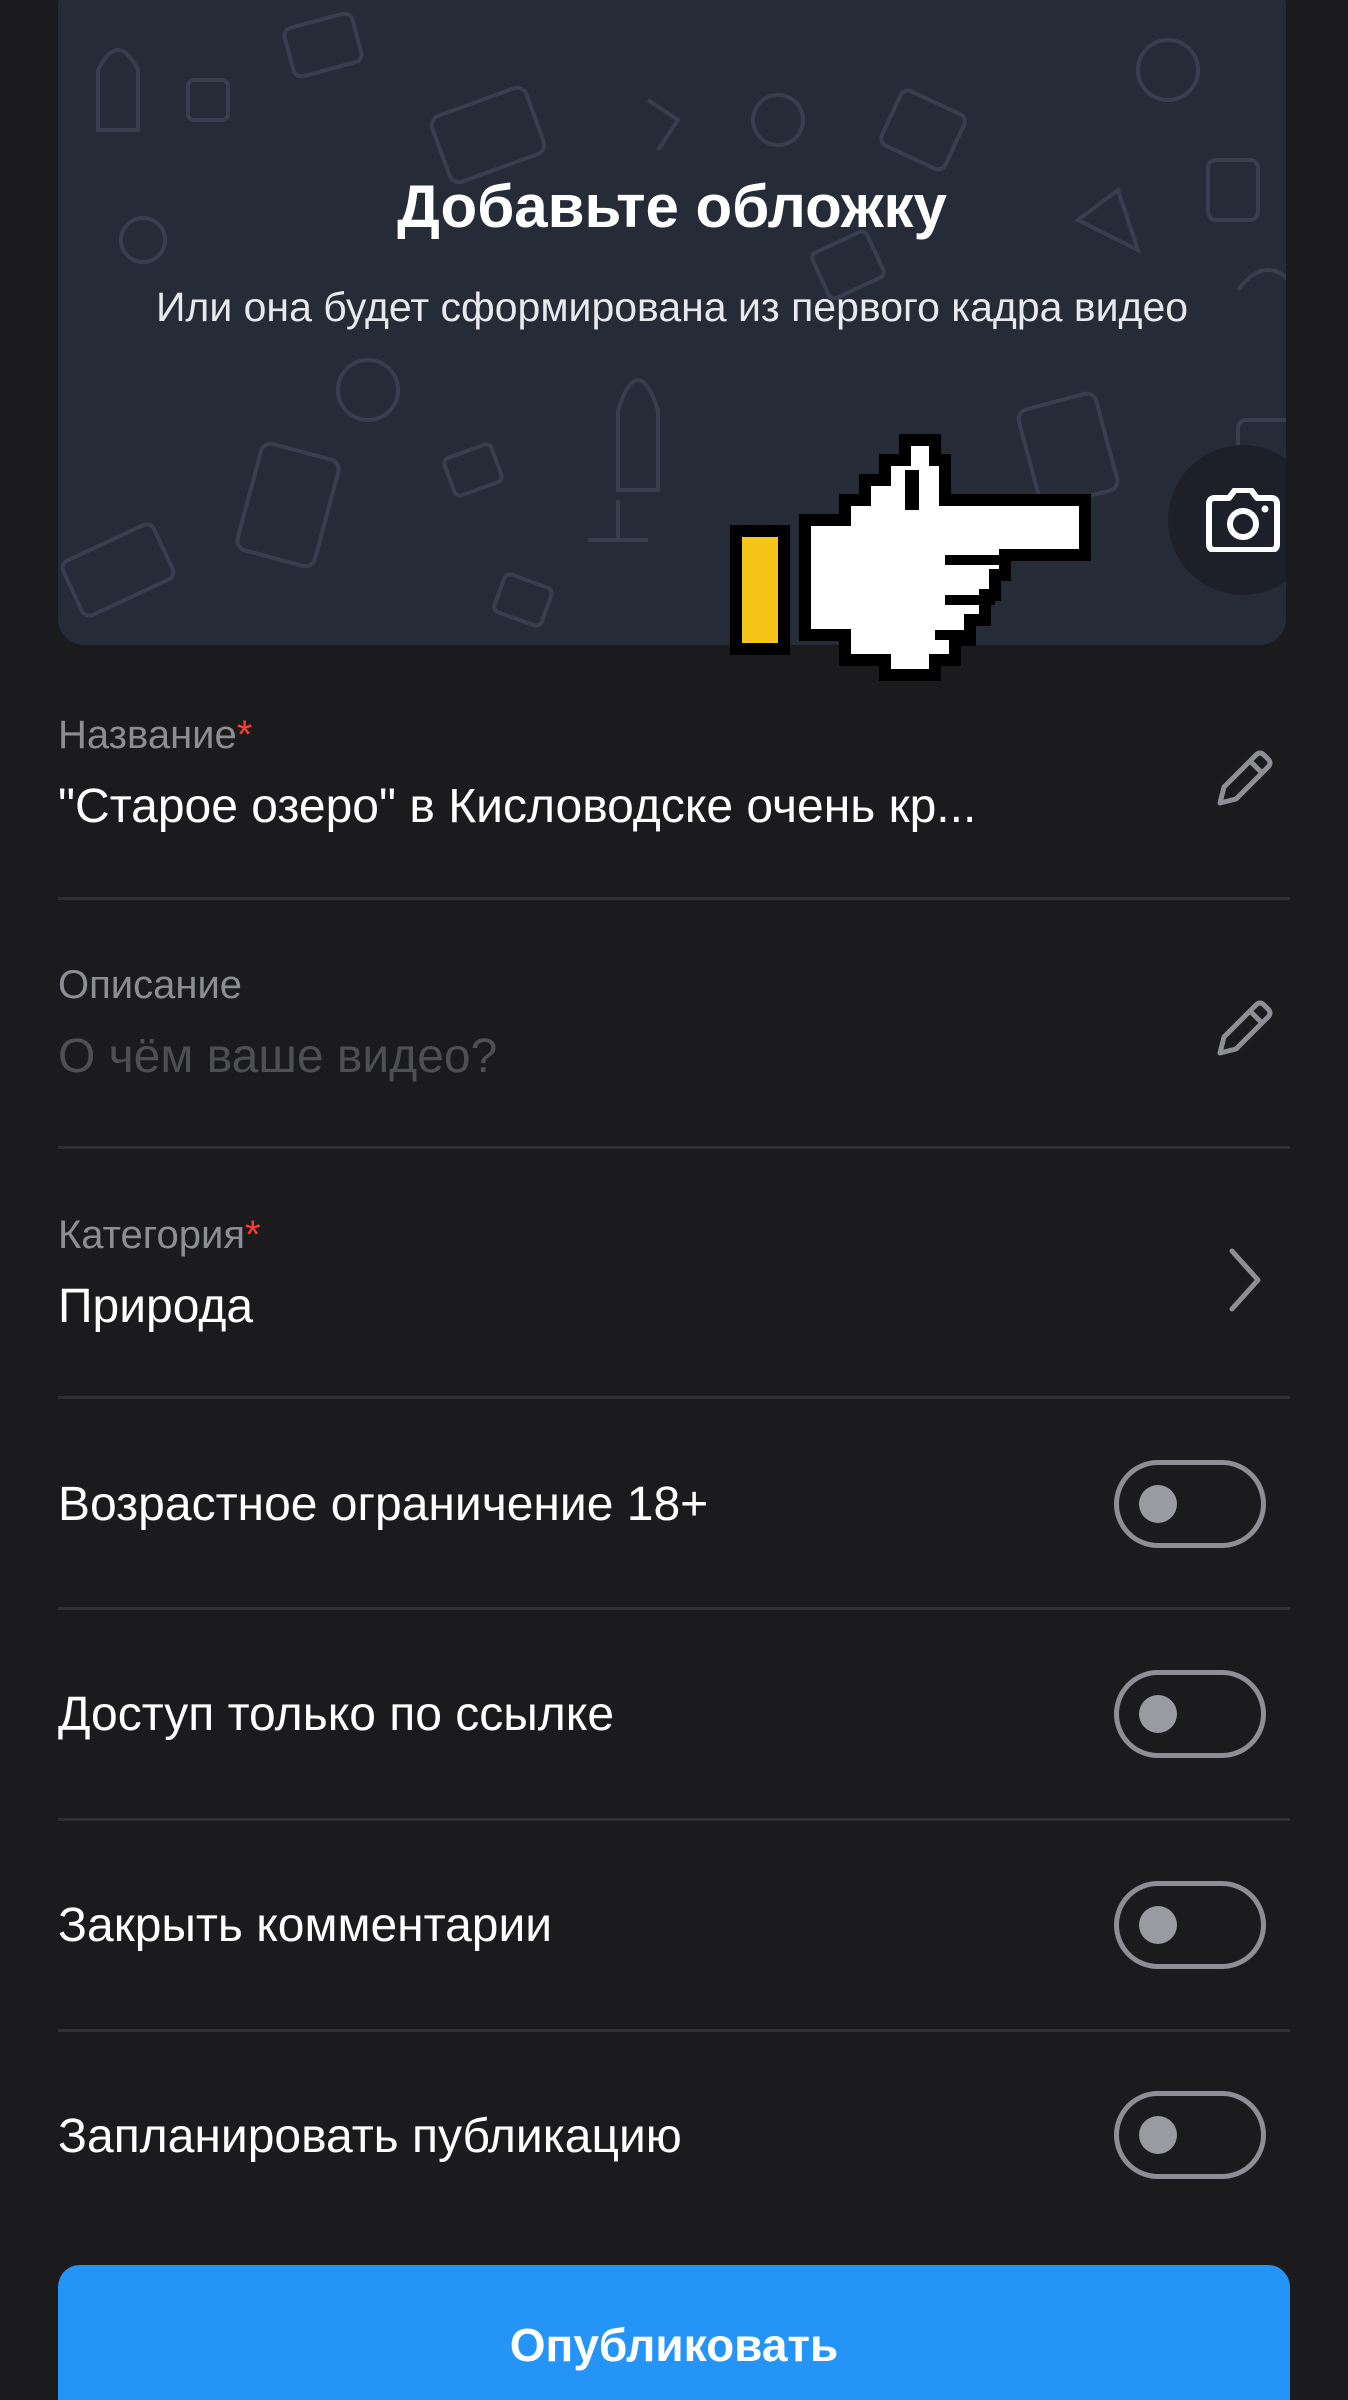 Image resolution: width=1348 pixels, height=2400 pixels. What do you see at coordinates (1190, 1925) in the screenshot?
I see `close-comments-toggle` at bounding box center [1190, 1925].